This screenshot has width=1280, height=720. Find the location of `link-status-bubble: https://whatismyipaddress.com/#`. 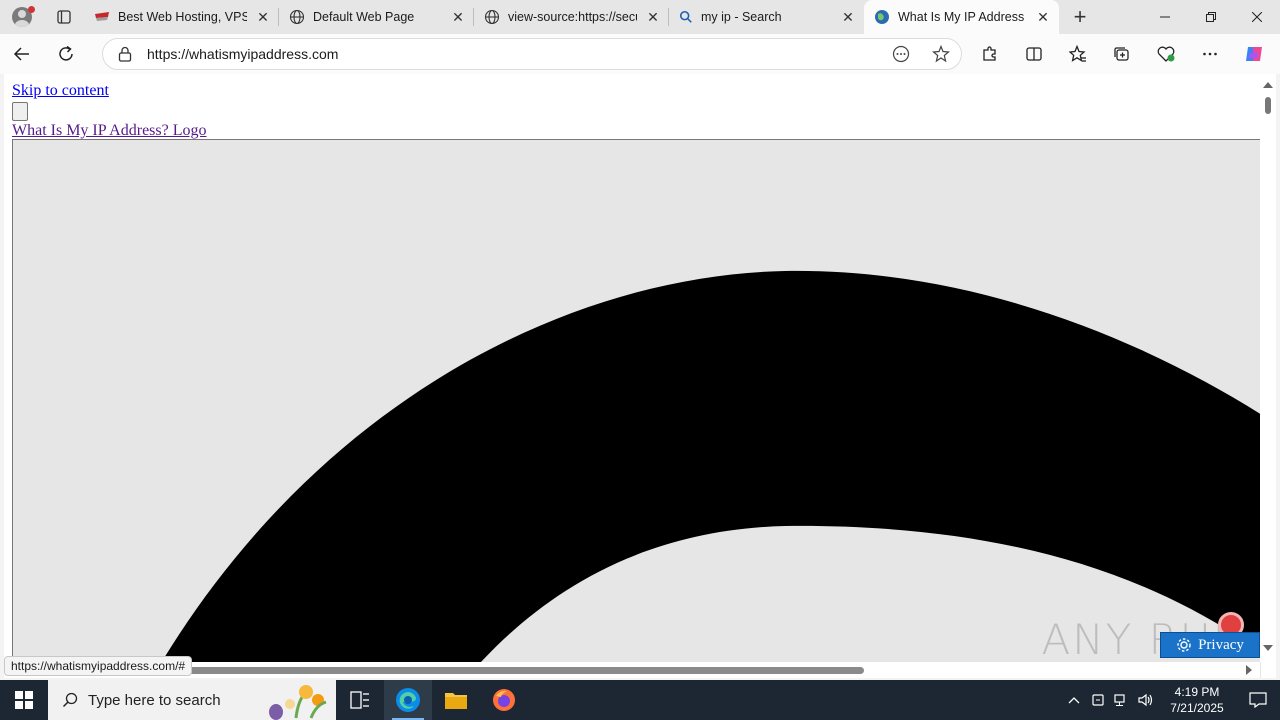

link-status-bubble: https://whatismyipaddress.com/# is located at coordinates (98, 666).